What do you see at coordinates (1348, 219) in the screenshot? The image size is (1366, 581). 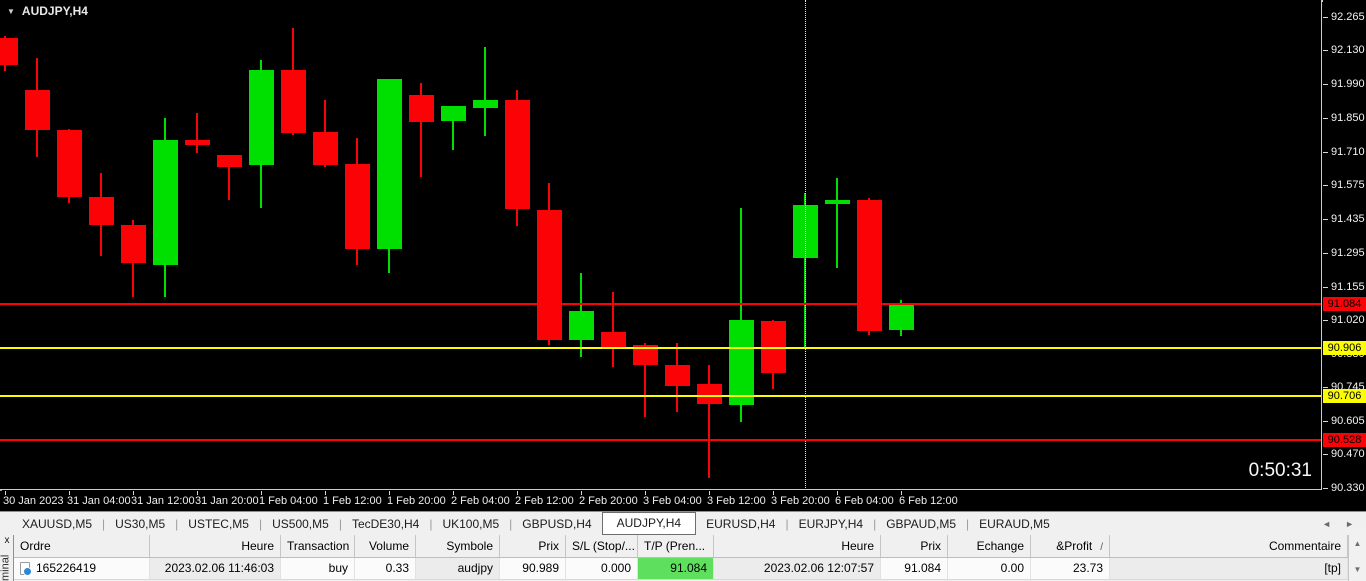 I see `price-tick-label: 91.435` at bounding box center [1348, 219].